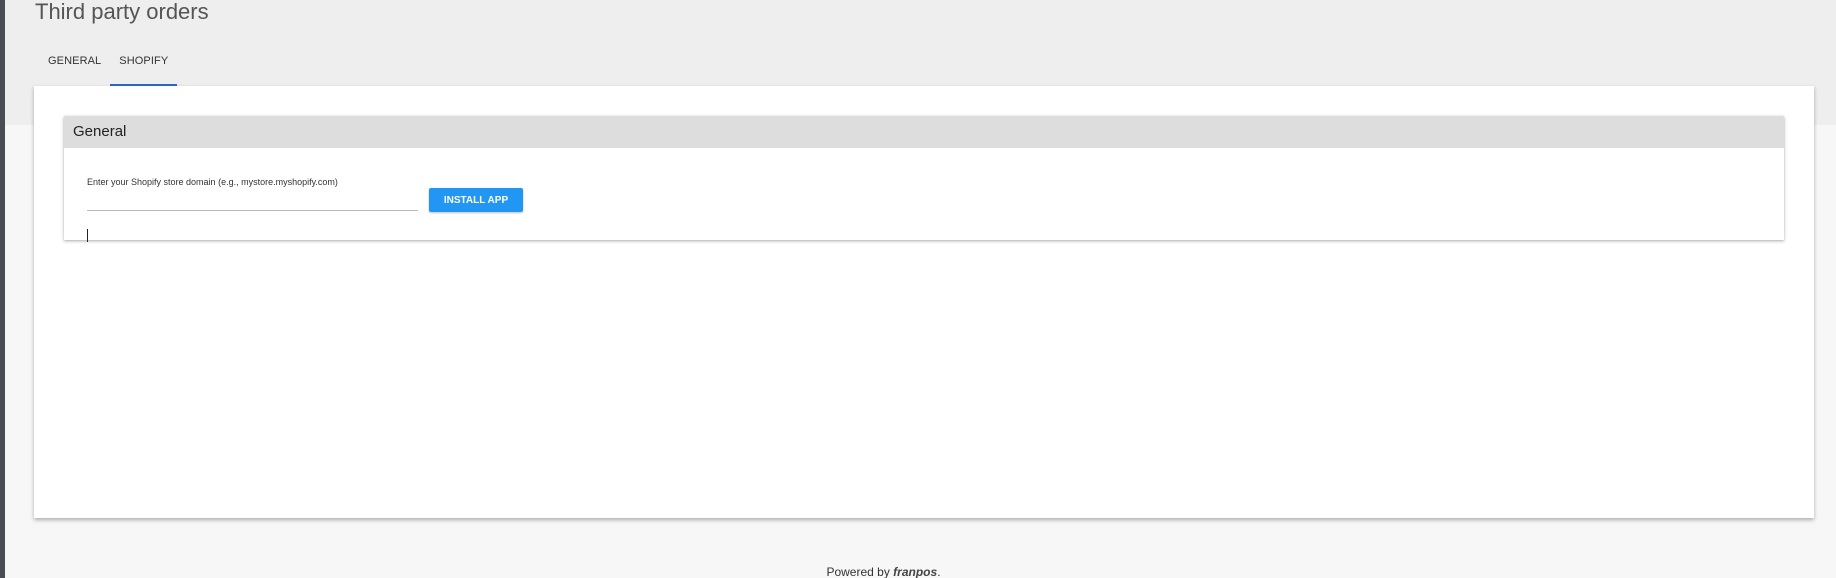  What do you see at coordinates (122, 12) in the screenshot?
I see `page-title: Third party orders` at bounding box center [122, 12].